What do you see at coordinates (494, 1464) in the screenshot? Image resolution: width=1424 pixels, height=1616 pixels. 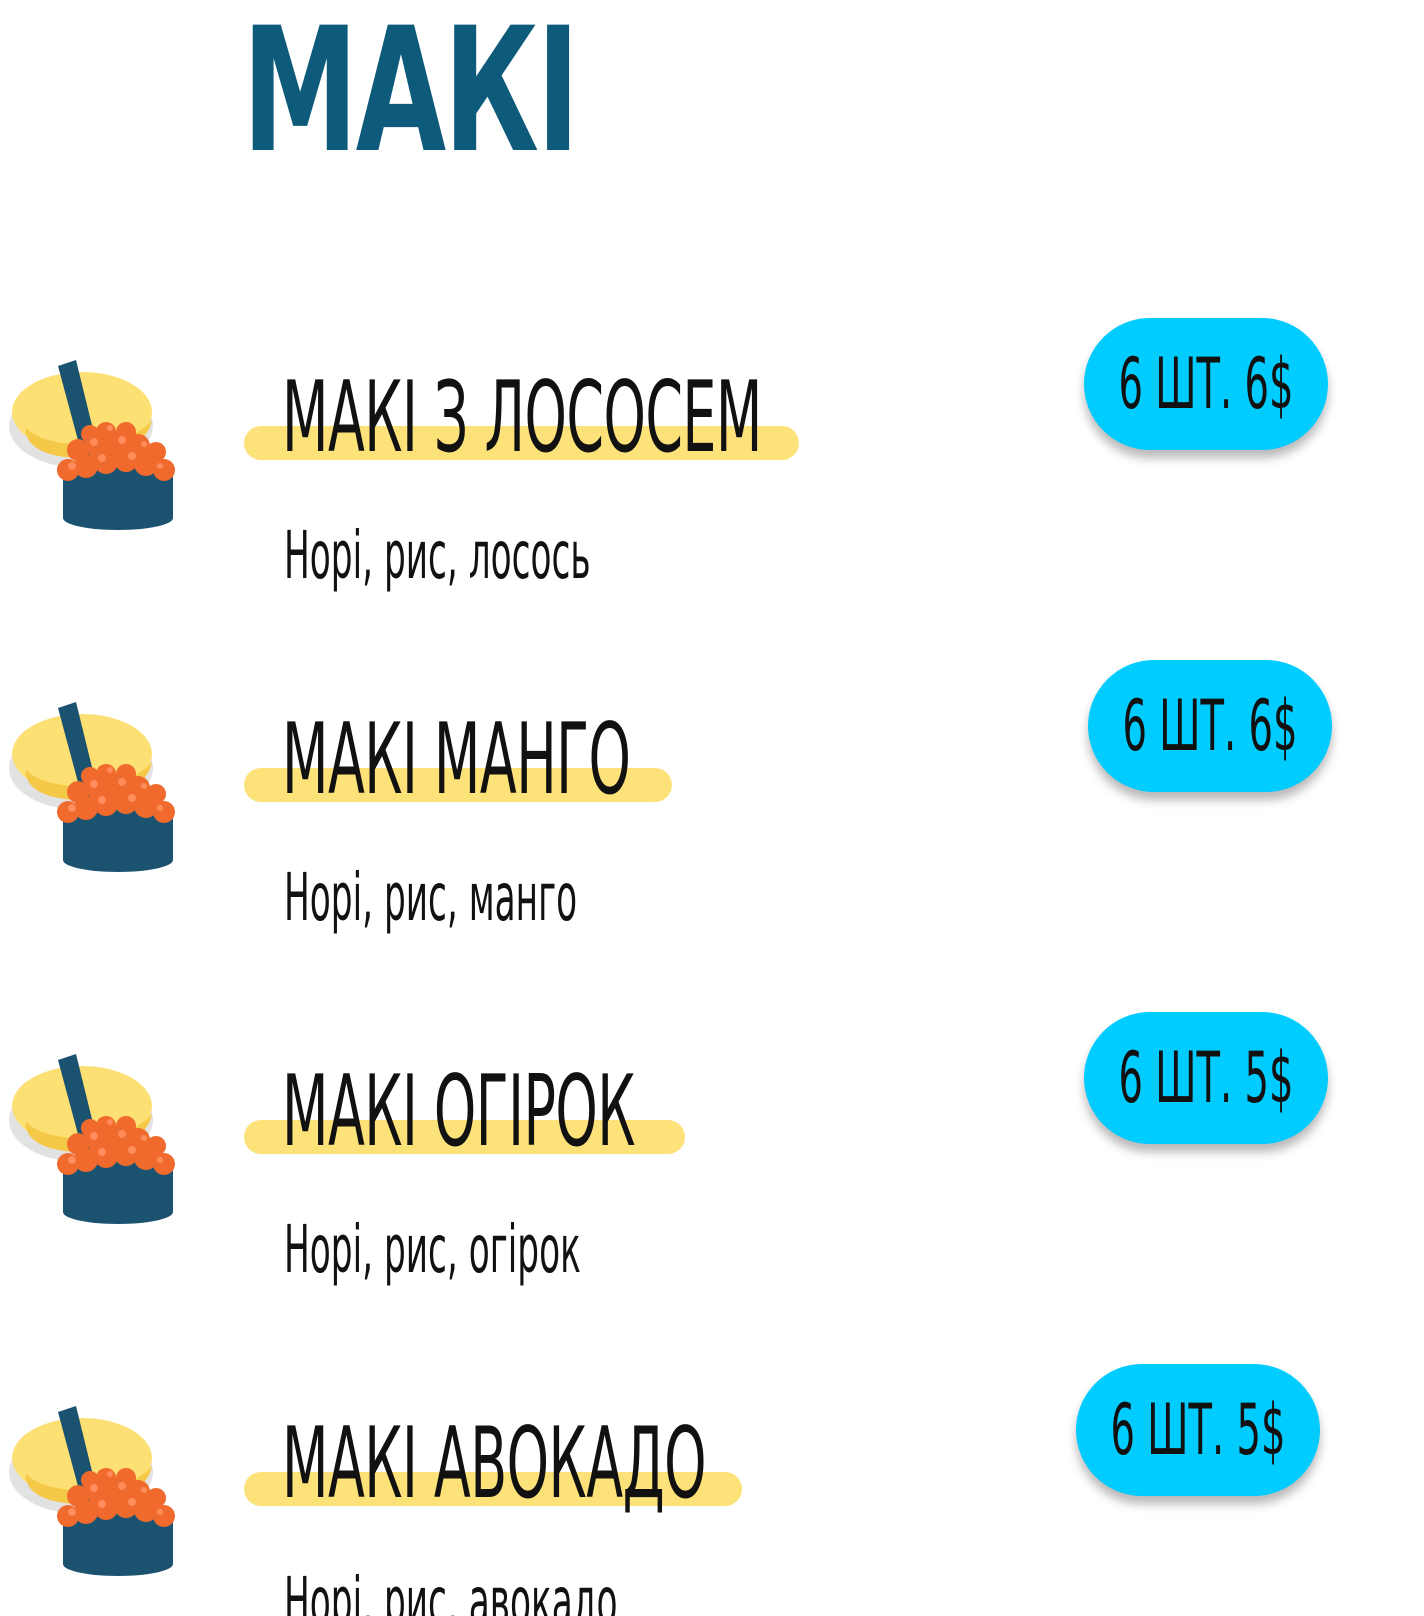 I see `item-name: МАКІ АВОКАДО` at bounding box center [494, 1464].